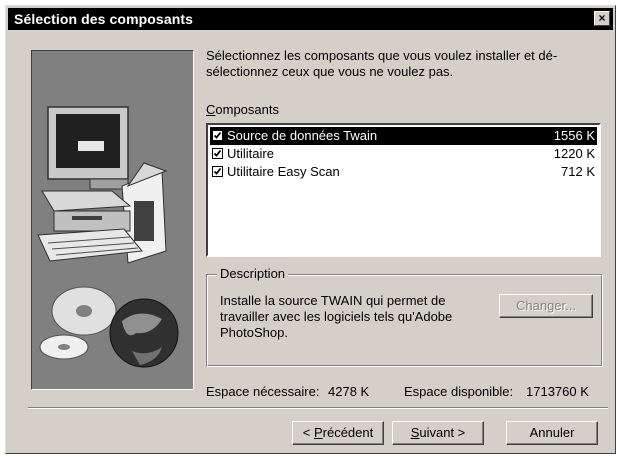 The width and height of the screenshot is (619, 457). Describe the element at coordinates (104, 19) in the screenshot. I see `window-title: Sélection des composants` at that location.